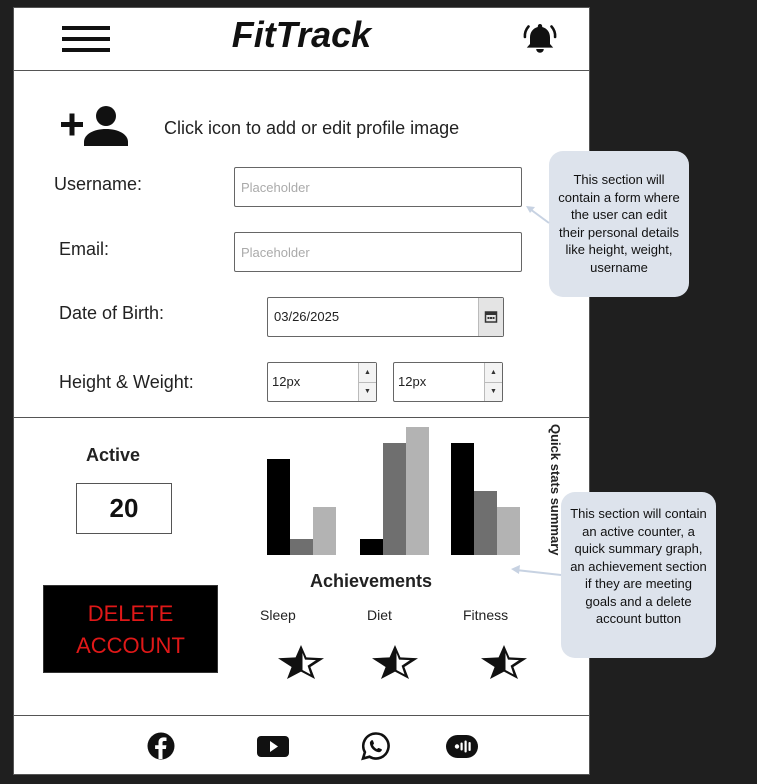 The image size is (757, 784). Describe the element at coordinates (536, 570) in the screenshot. I see `stats-note-arrow` at that location.